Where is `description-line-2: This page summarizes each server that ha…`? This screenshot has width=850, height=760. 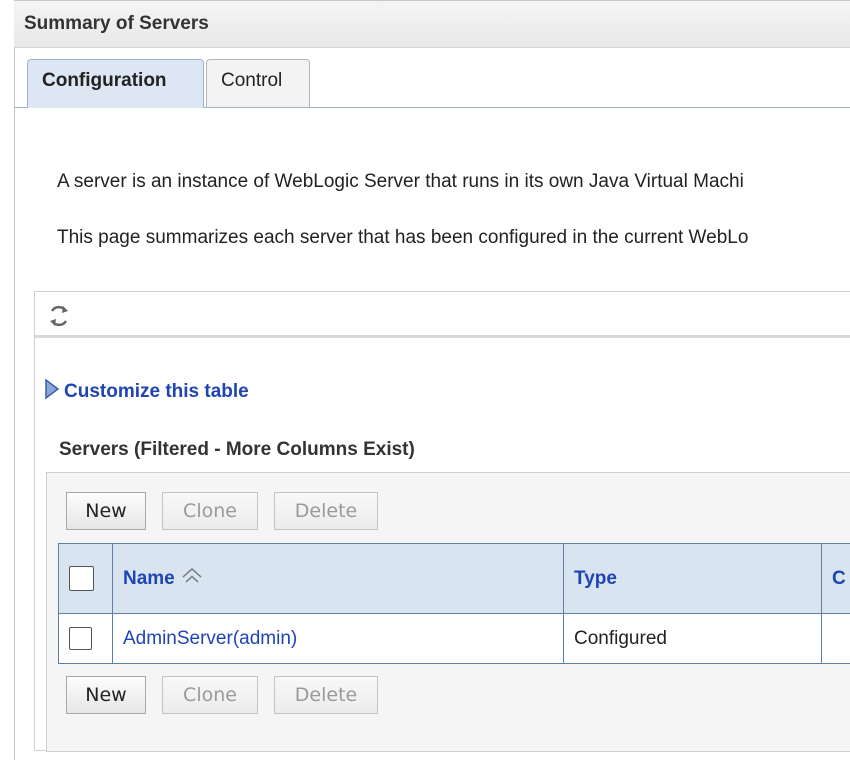
description-line-2: This page summarizes each server that ha… is located at coordinates (402, 238).